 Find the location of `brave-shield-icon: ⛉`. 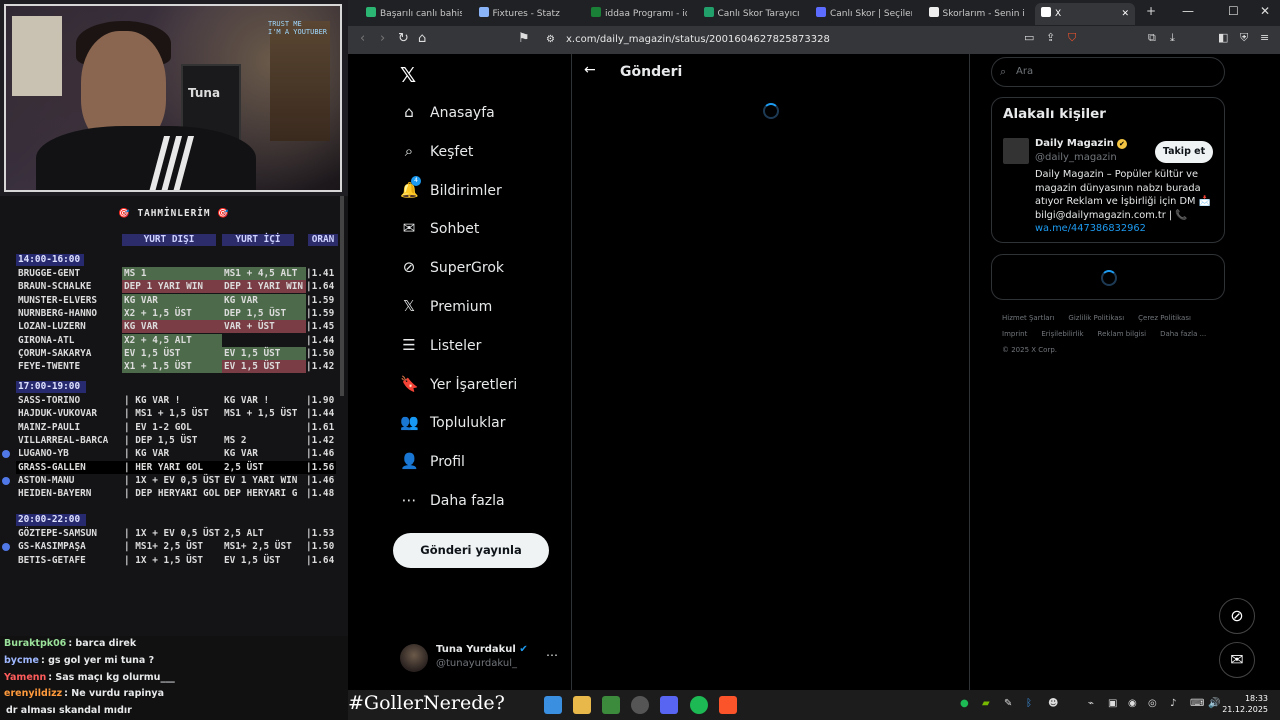

brave-shield-icon: ⛉ is located at coordinates (1072, 38).